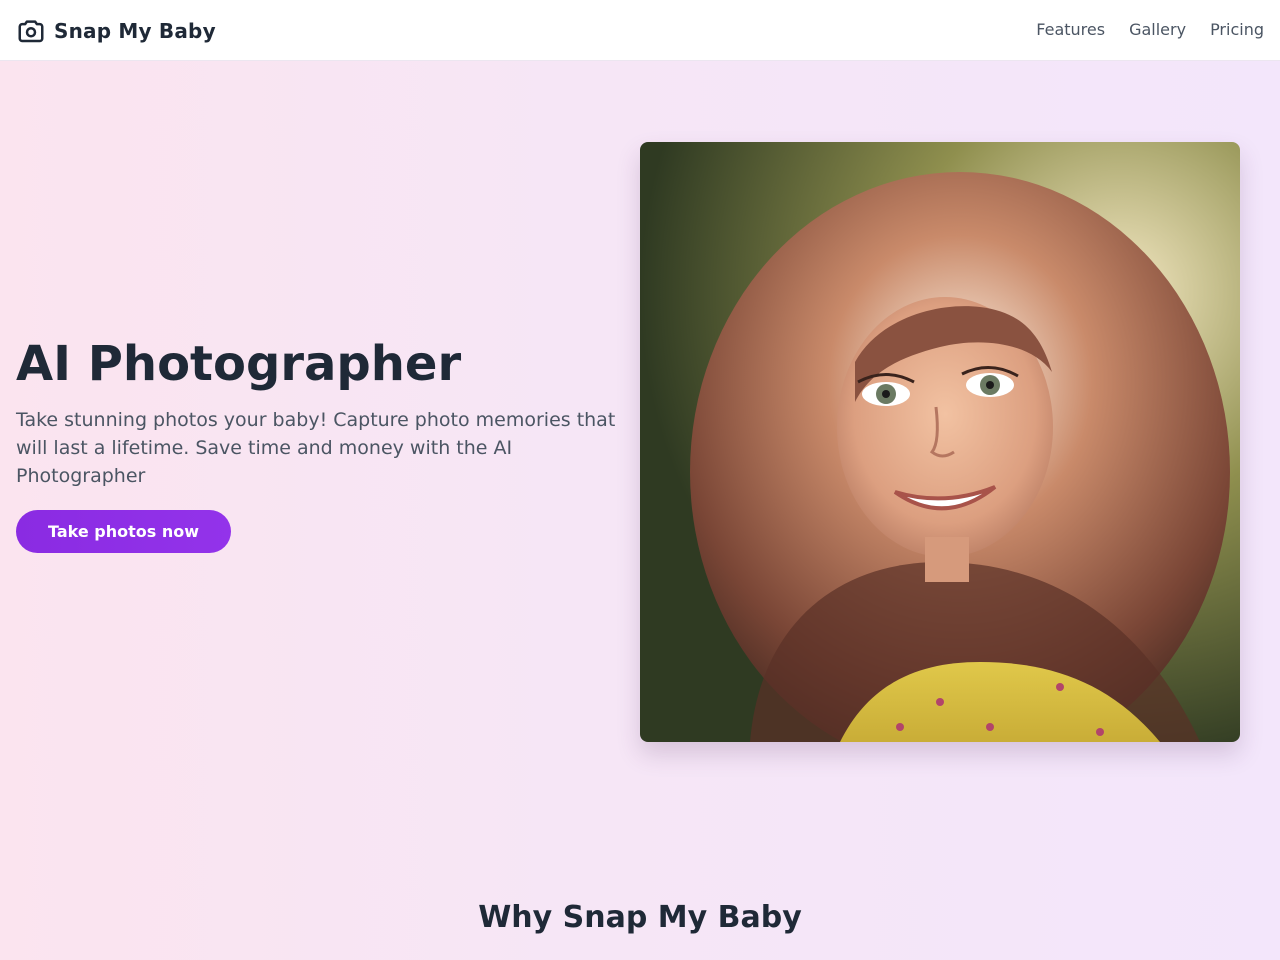 The height and width of the screenshot is (960, 1280). I want to click on nav-link-features: Features, so click(1070, 29).